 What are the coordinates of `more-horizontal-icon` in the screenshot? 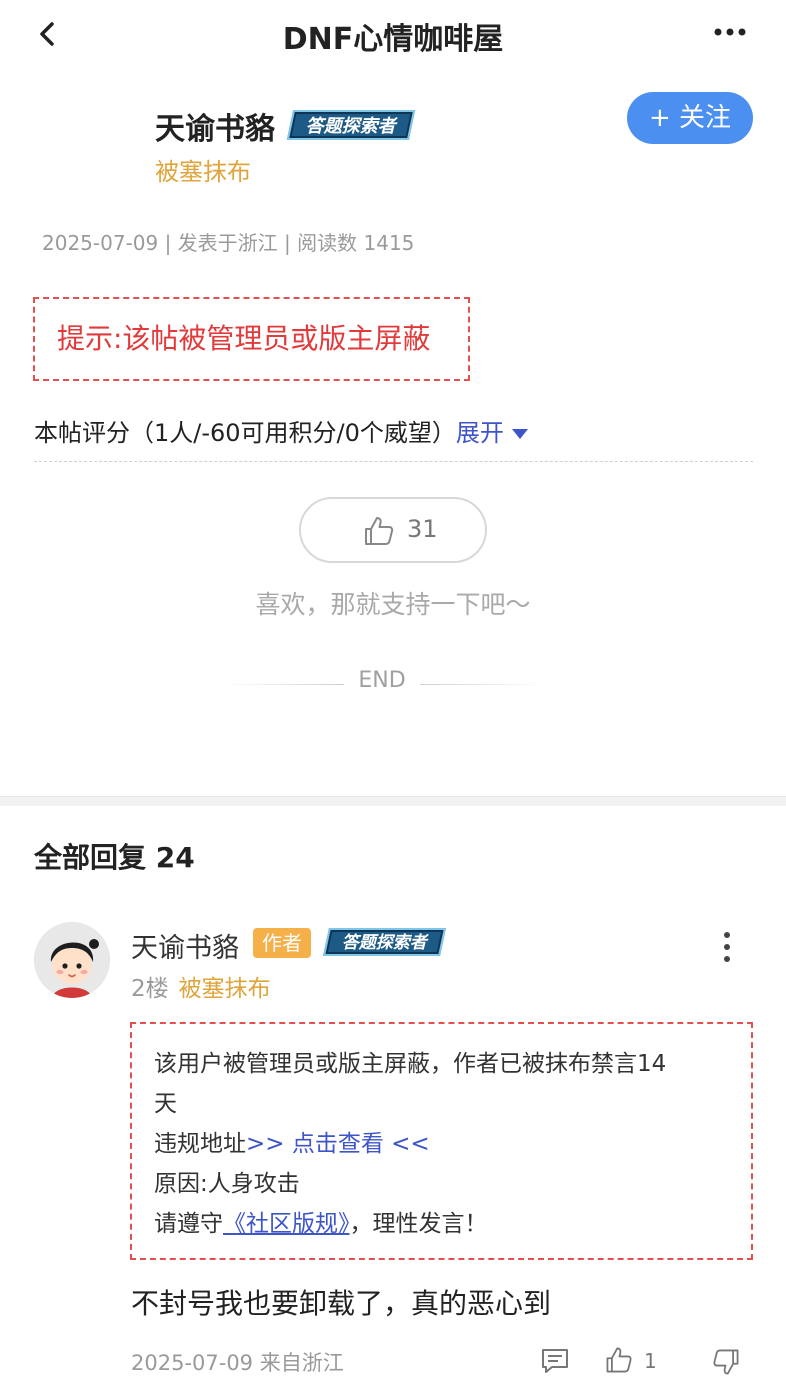 It's located at (730, 32).